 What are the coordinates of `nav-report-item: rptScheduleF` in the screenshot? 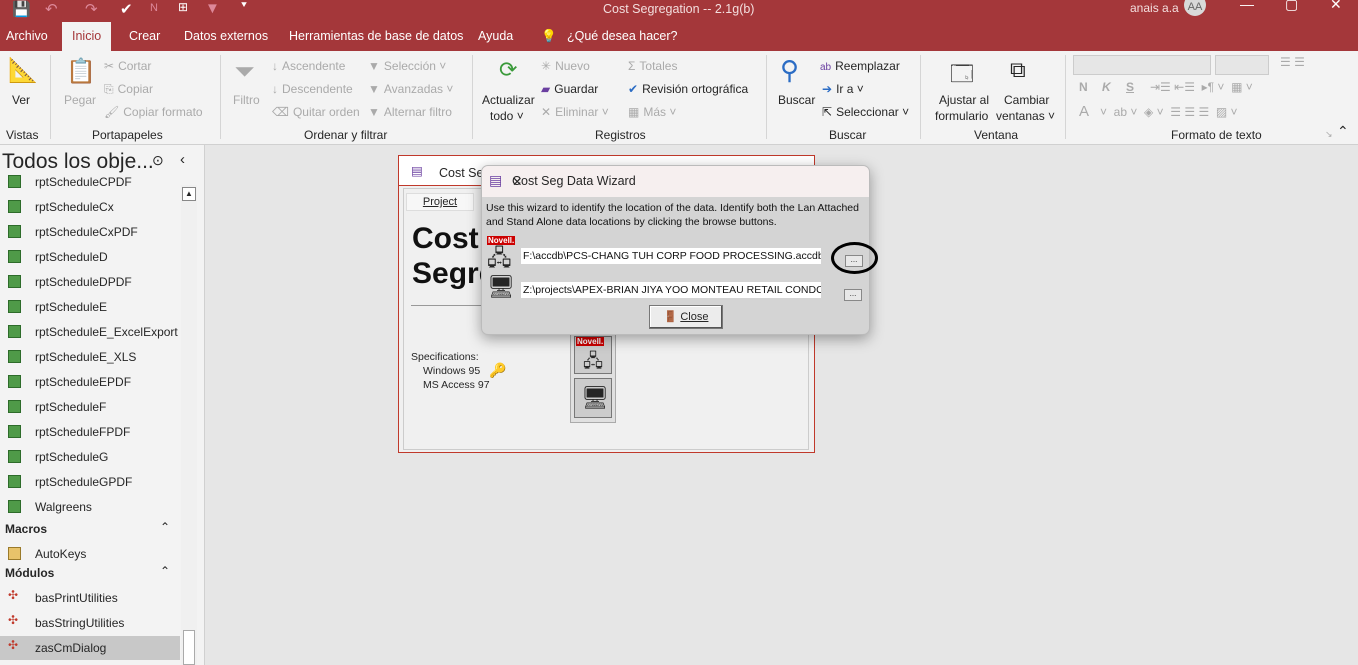 It's located at (90, 407).